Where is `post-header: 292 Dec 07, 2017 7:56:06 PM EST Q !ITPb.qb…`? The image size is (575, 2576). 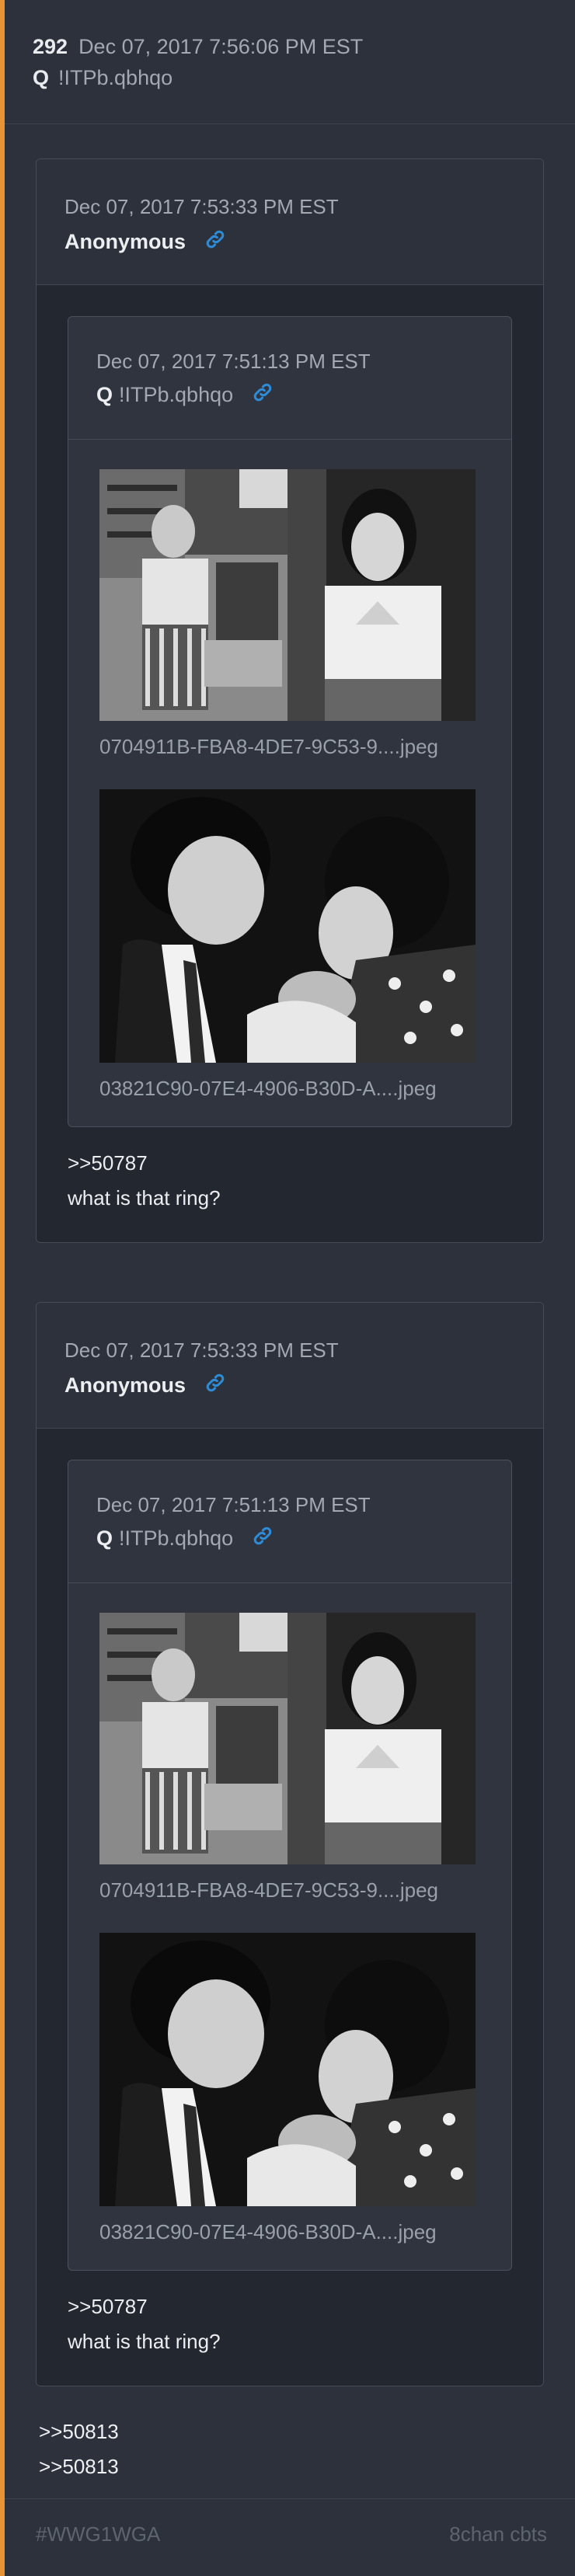
post-header: 292 Dec 07, 2017 7:56:06 PM EST Q !ITPb.qb… is located at coordinates (290, 62).